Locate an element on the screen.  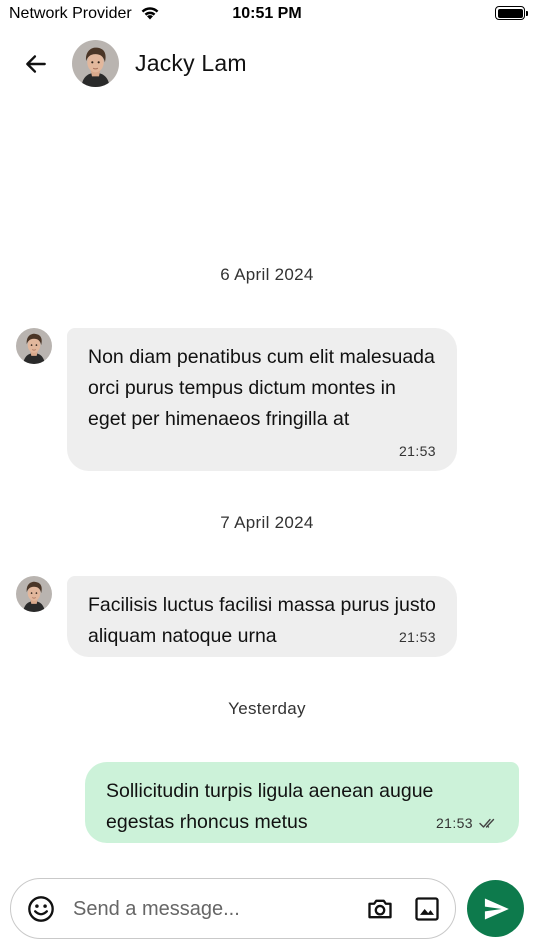
message-input is located at coordinates (213, 909).